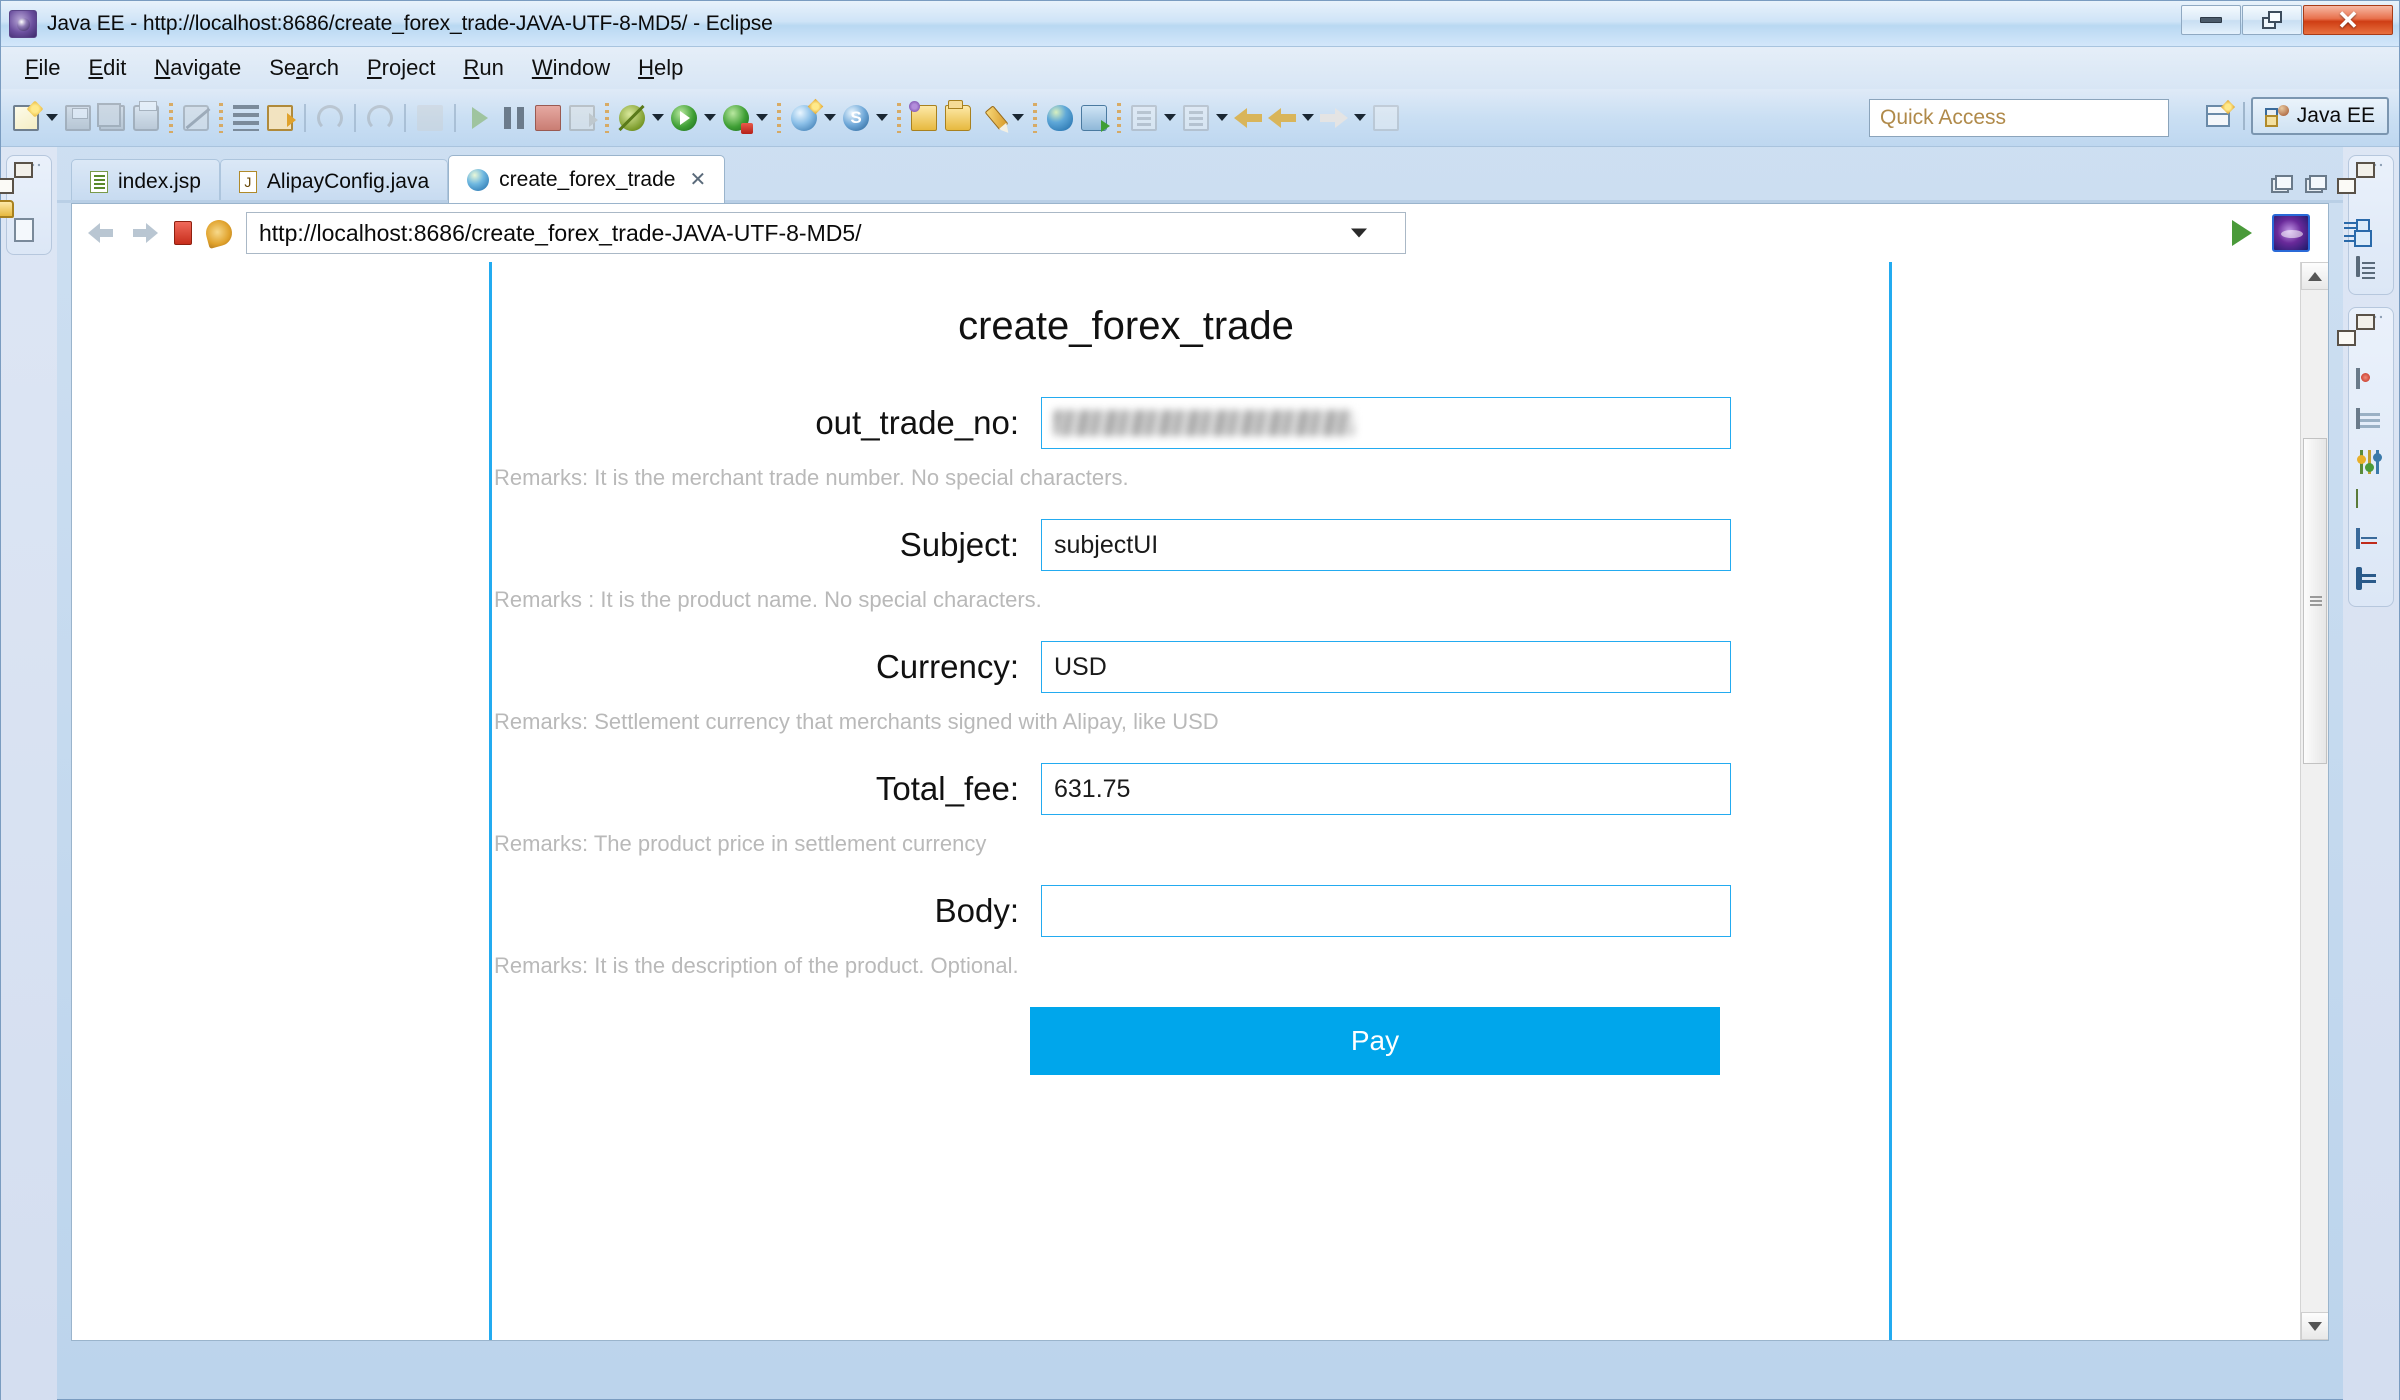  Describe the element at coordinates (2371, 384) in the screenshot. I see `markers-view-button` at that location.